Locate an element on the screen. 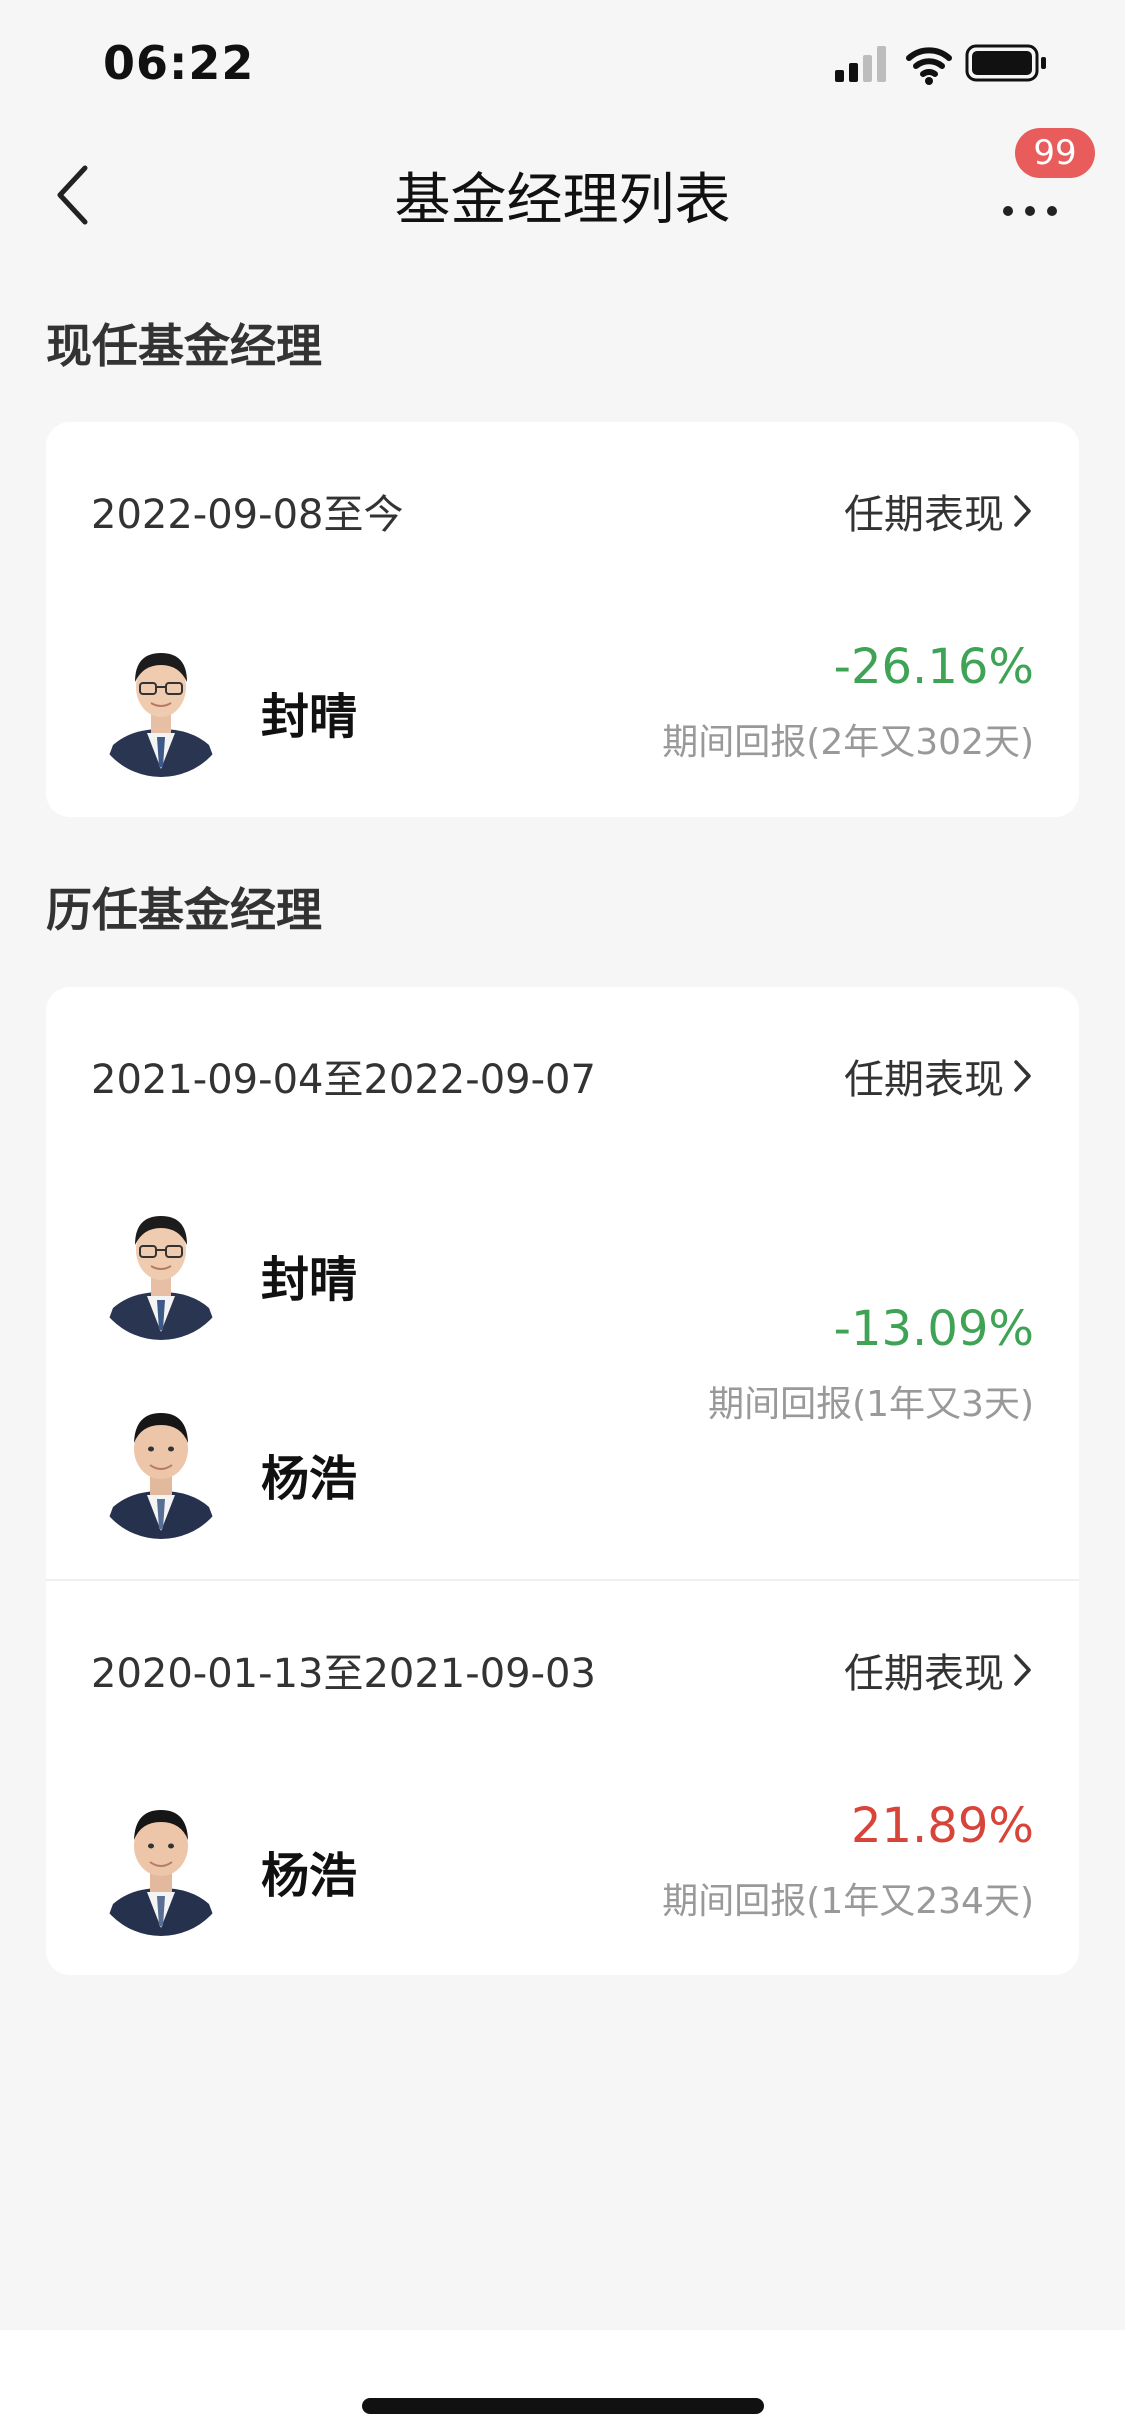  status-icons is located at coordinates (940, 64).